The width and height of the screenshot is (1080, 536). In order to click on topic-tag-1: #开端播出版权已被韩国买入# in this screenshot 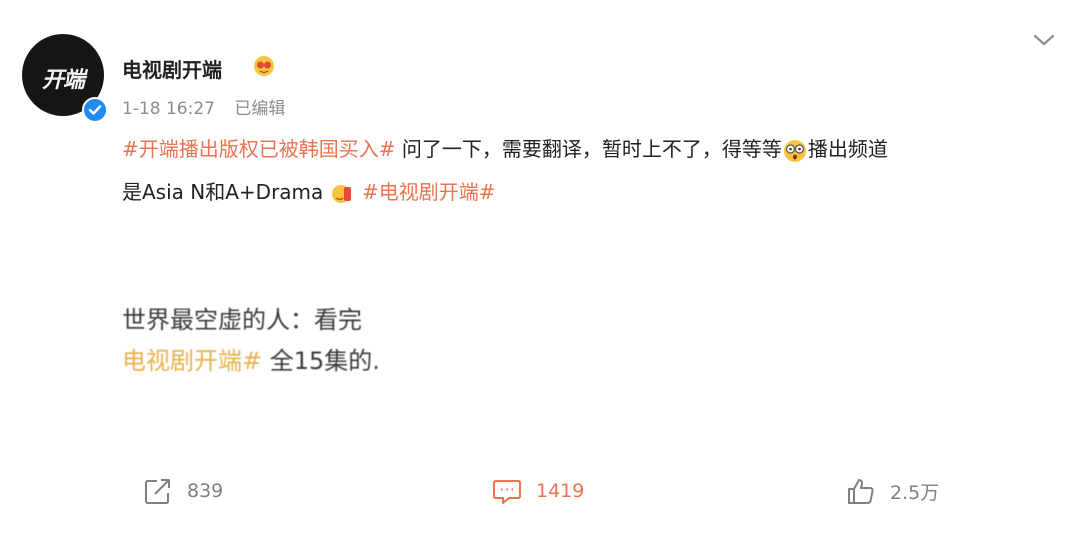, I will do `click(259, 149)`.